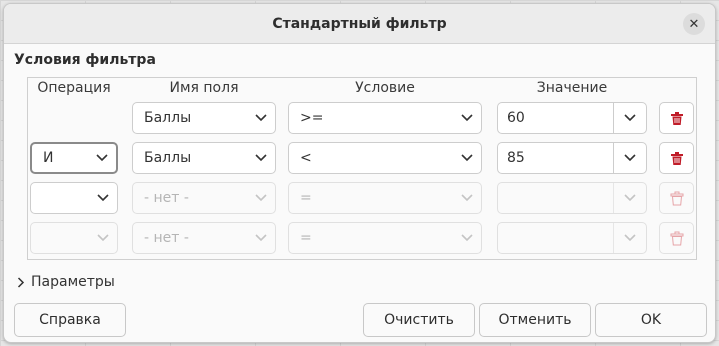  Describe the element at coordinates (419, 320) in the screenshot. I see `clear-button: Очистить` at that location.